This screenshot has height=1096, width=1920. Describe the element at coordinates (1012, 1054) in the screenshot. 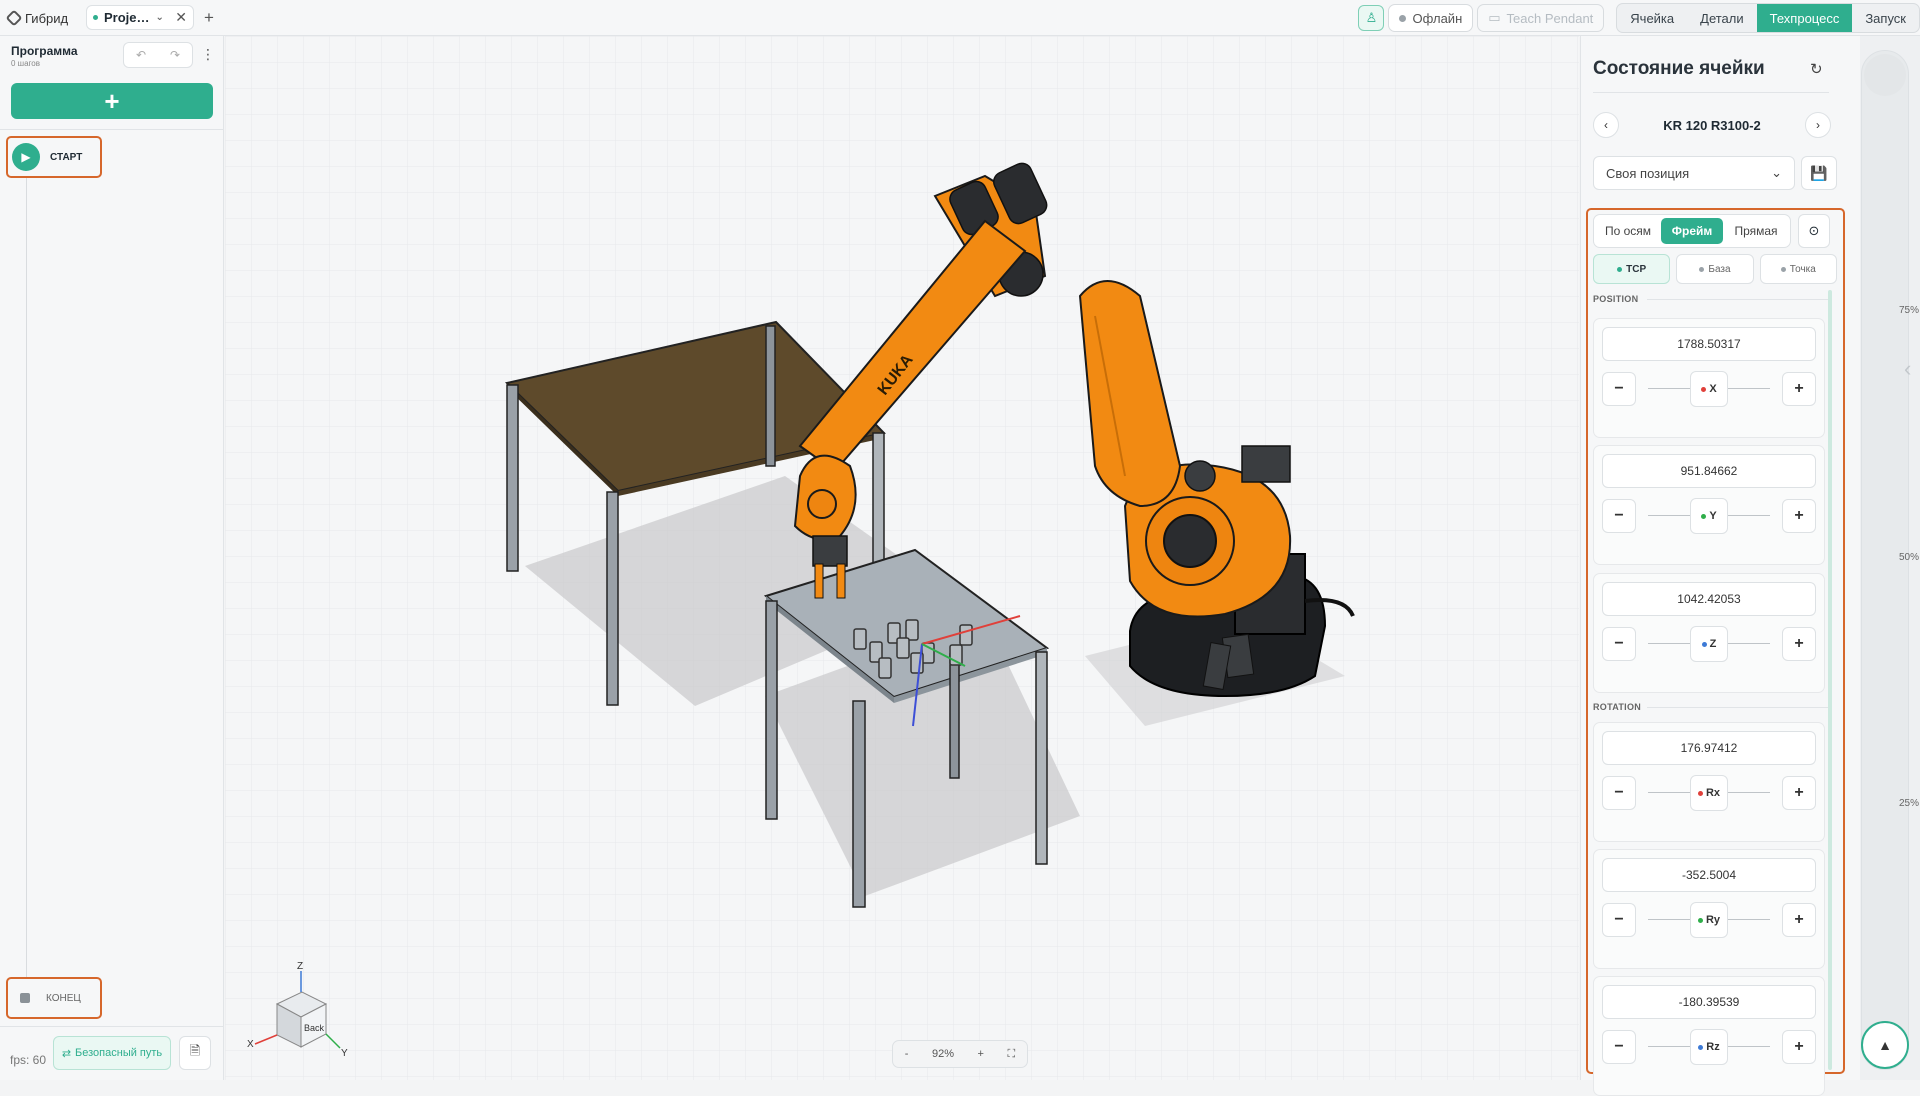

I see `fullscreen-icon: ⛶` at that location.